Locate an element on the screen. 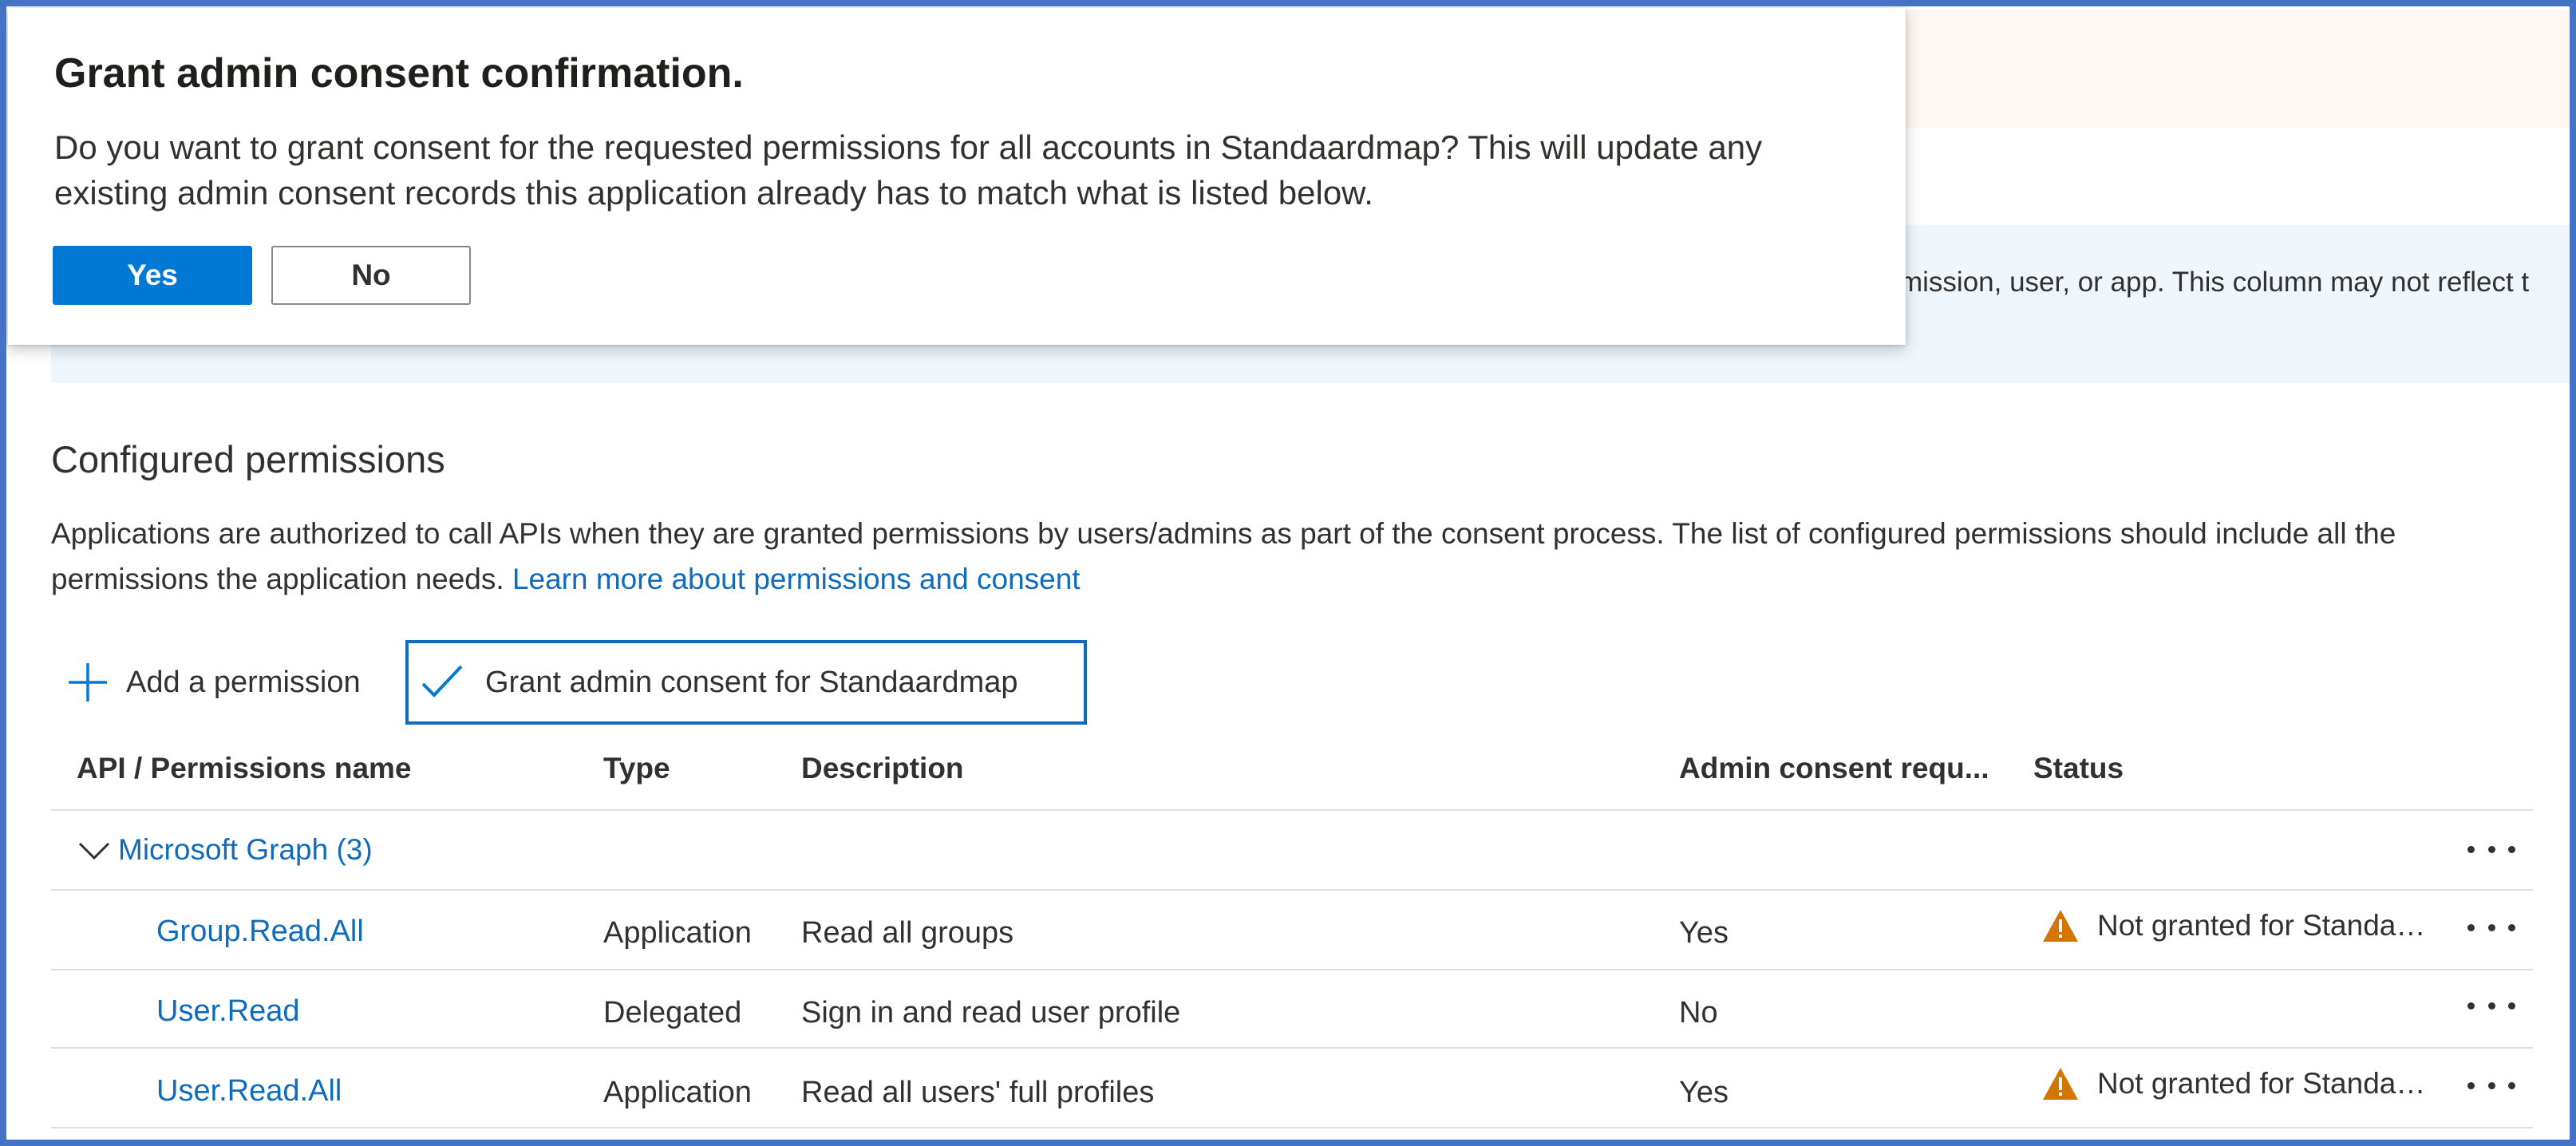  permission-description: Sign in and read user profile is located at coordinates (991, 1012).